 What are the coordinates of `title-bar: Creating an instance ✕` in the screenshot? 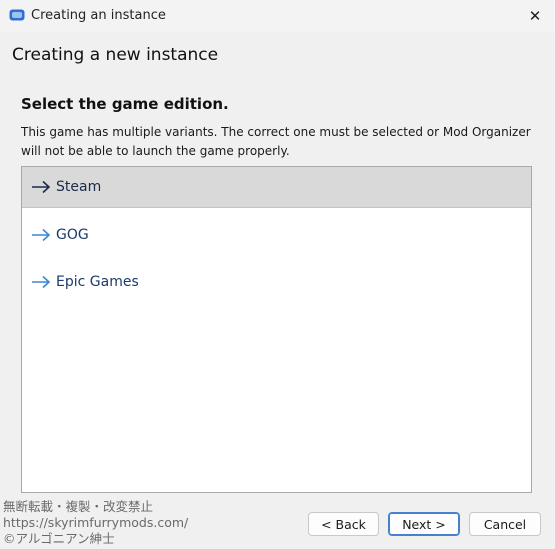 It's located at (277, 16).